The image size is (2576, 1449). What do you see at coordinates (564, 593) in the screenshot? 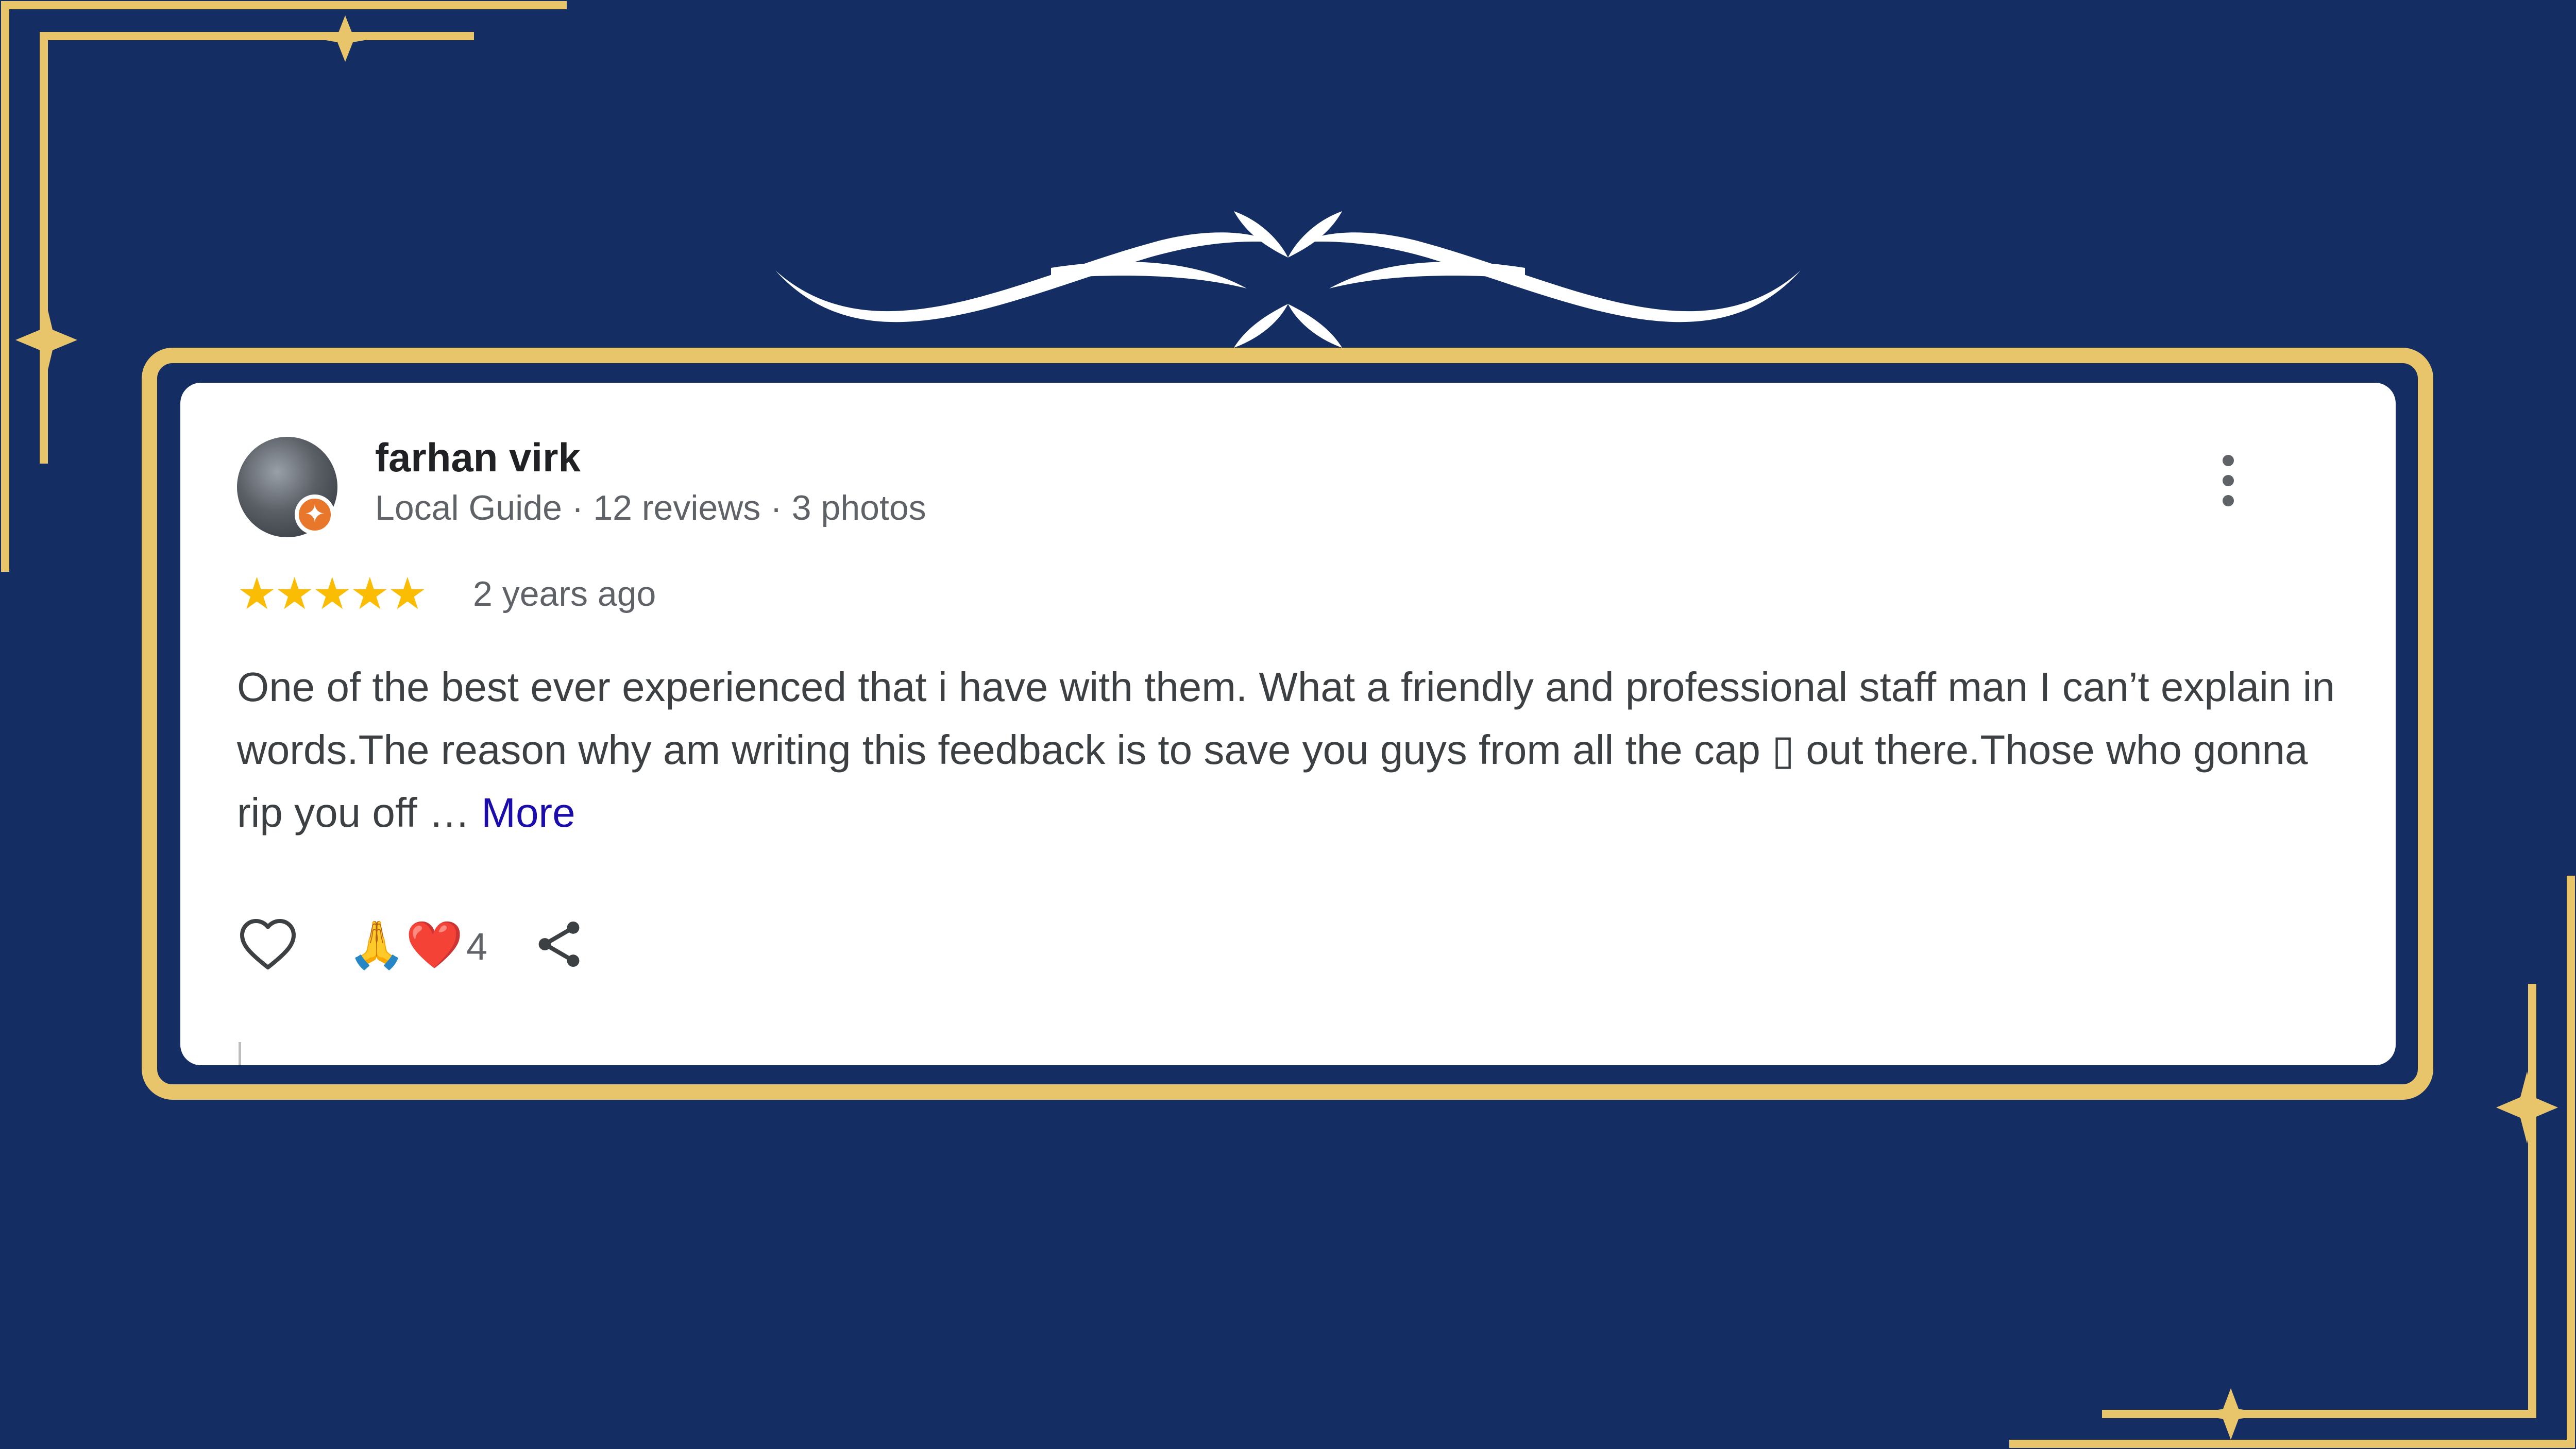
I see `review-time: 2 years ago` at bounding box center [564, 593].